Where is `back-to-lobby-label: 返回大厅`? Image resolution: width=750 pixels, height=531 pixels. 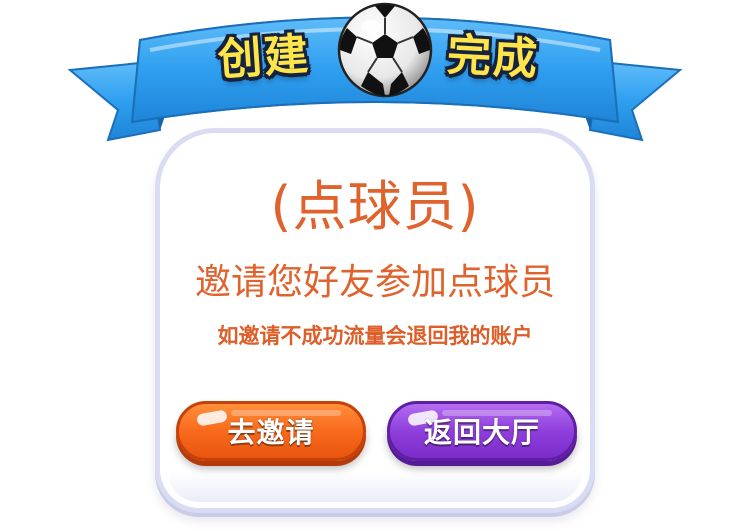 back-to-lobby-label: 返回大厅 is located at coordinates (481, 432).